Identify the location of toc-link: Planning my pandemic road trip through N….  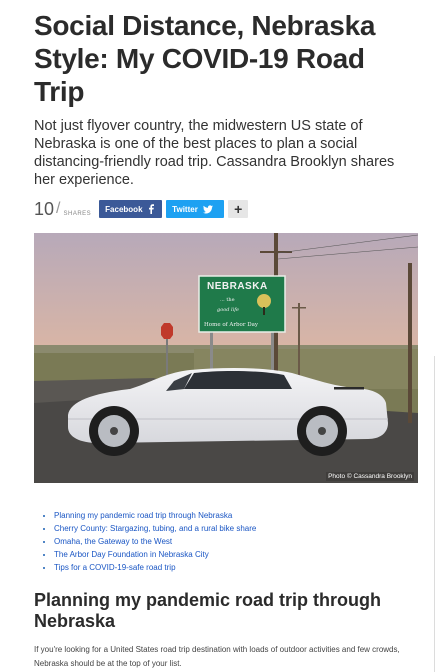
(143, 515).